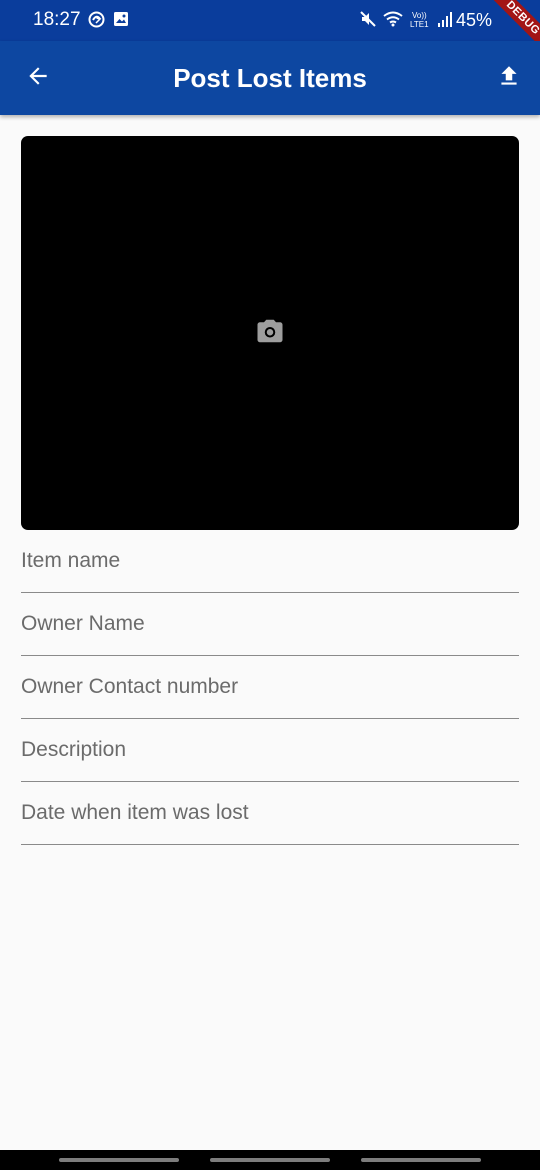 This screenshot has width=540, height=1170. What do you see at coordinates (270, 561) in the screenshot?
I see `item-name-field: Item name` at bounding box center [270, 561].